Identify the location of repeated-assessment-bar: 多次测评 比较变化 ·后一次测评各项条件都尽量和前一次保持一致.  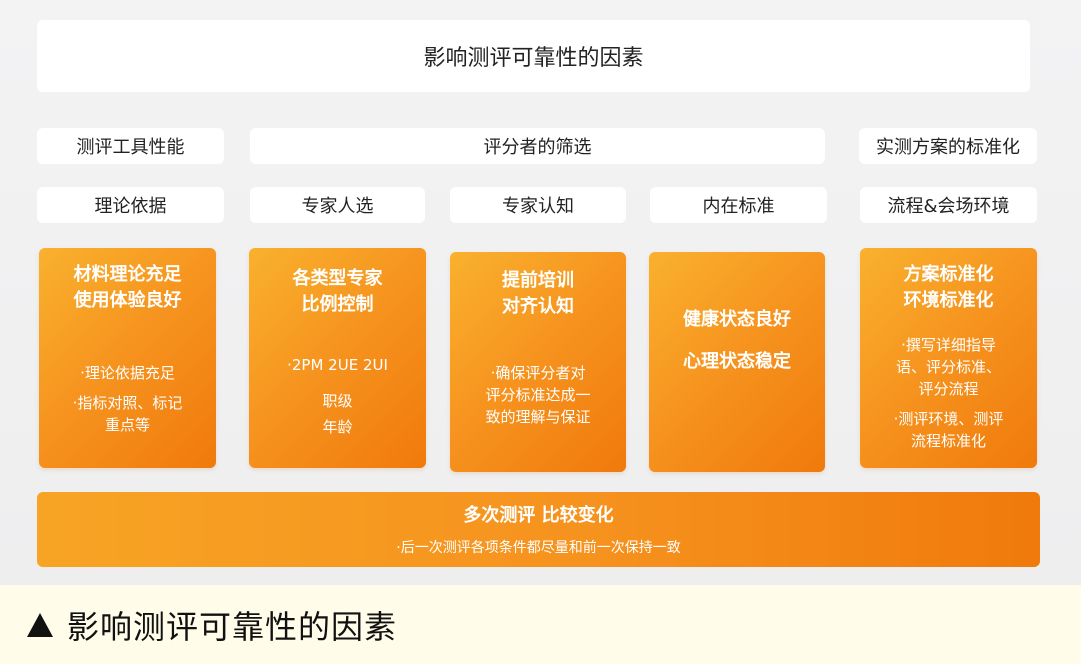
(538, 529).